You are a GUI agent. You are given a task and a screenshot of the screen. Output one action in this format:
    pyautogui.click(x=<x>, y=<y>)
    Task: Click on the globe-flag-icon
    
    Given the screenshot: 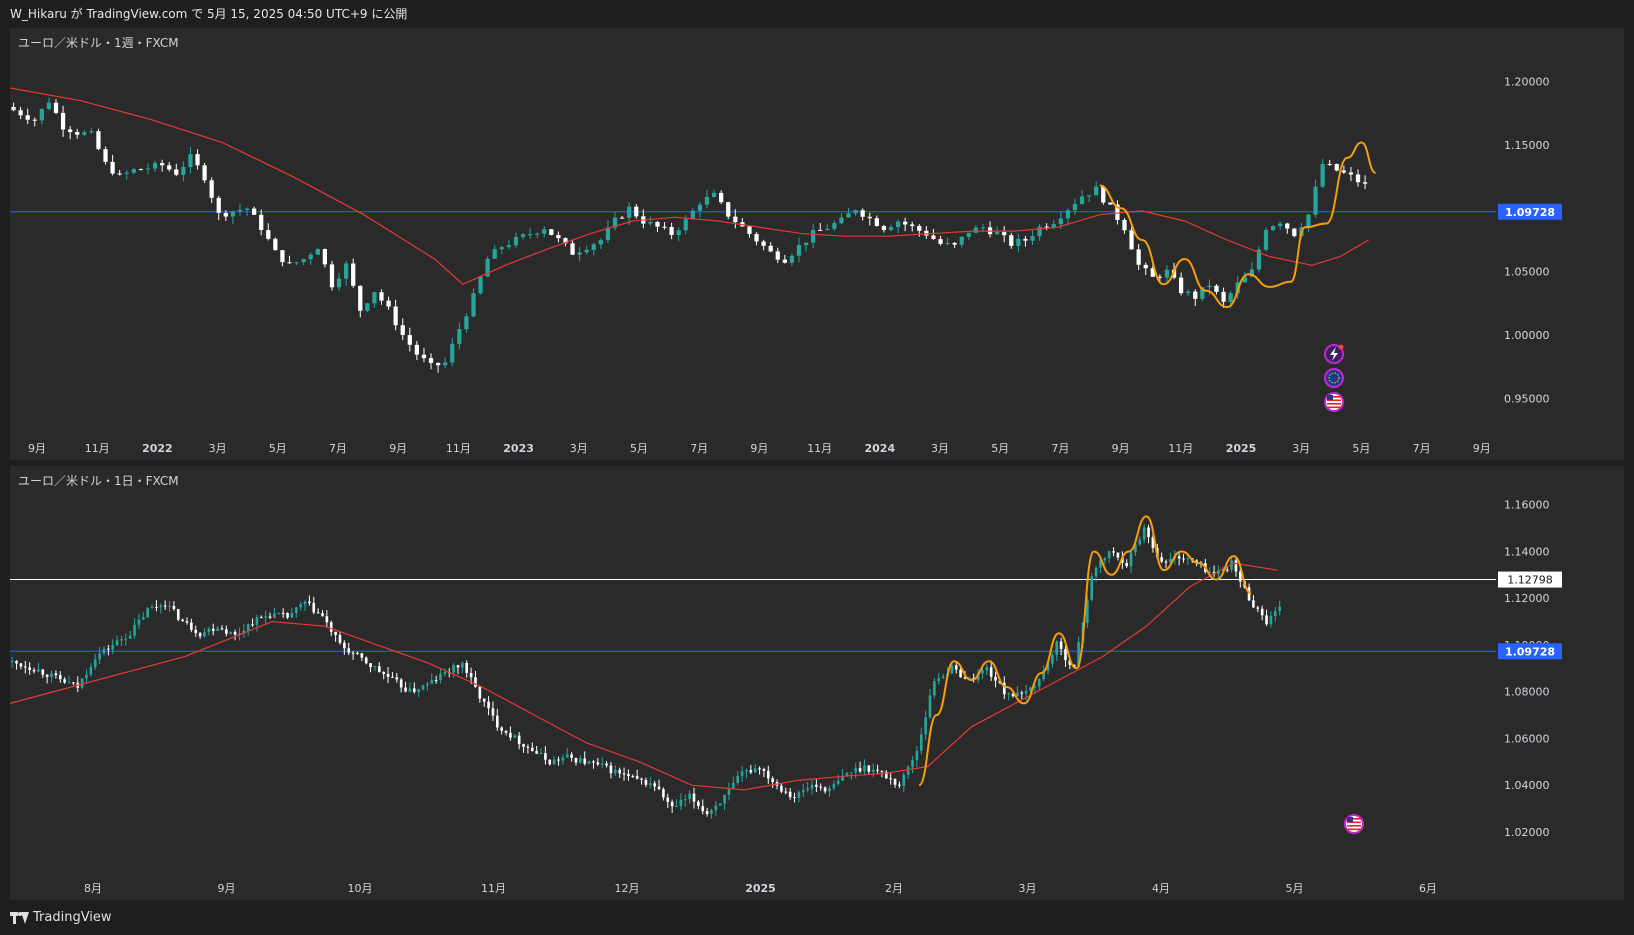 What is the action you would take?
    pyautogui.click(x=1334, y=378)
    